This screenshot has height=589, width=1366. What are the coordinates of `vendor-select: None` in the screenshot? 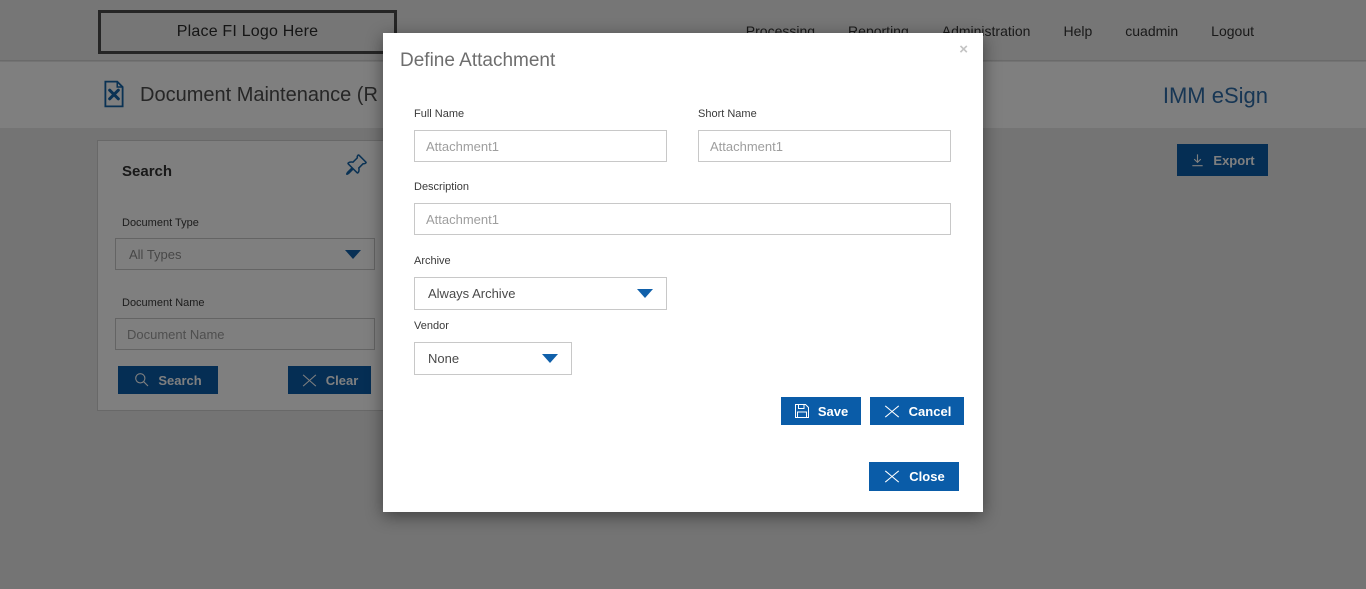 It's located at (493, 358).